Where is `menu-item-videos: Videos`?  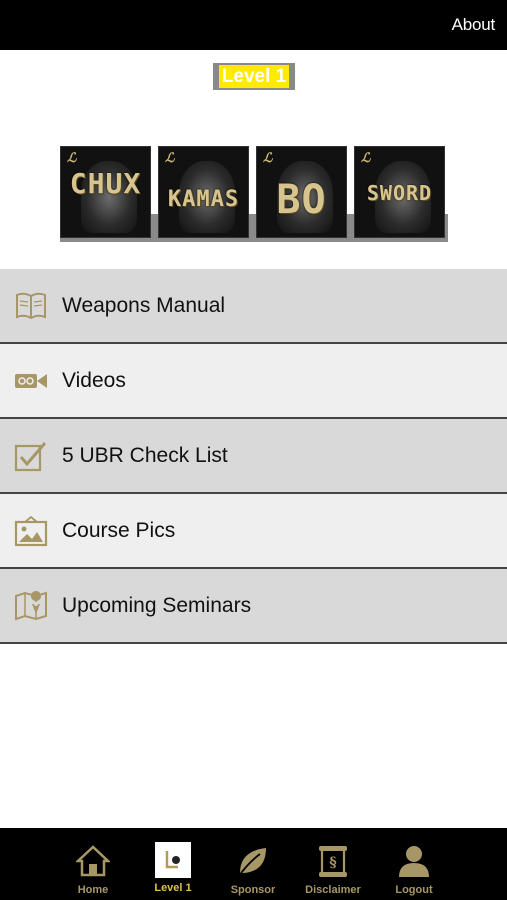 menu-item-videos: Videos is located at coordinates (253, 381).